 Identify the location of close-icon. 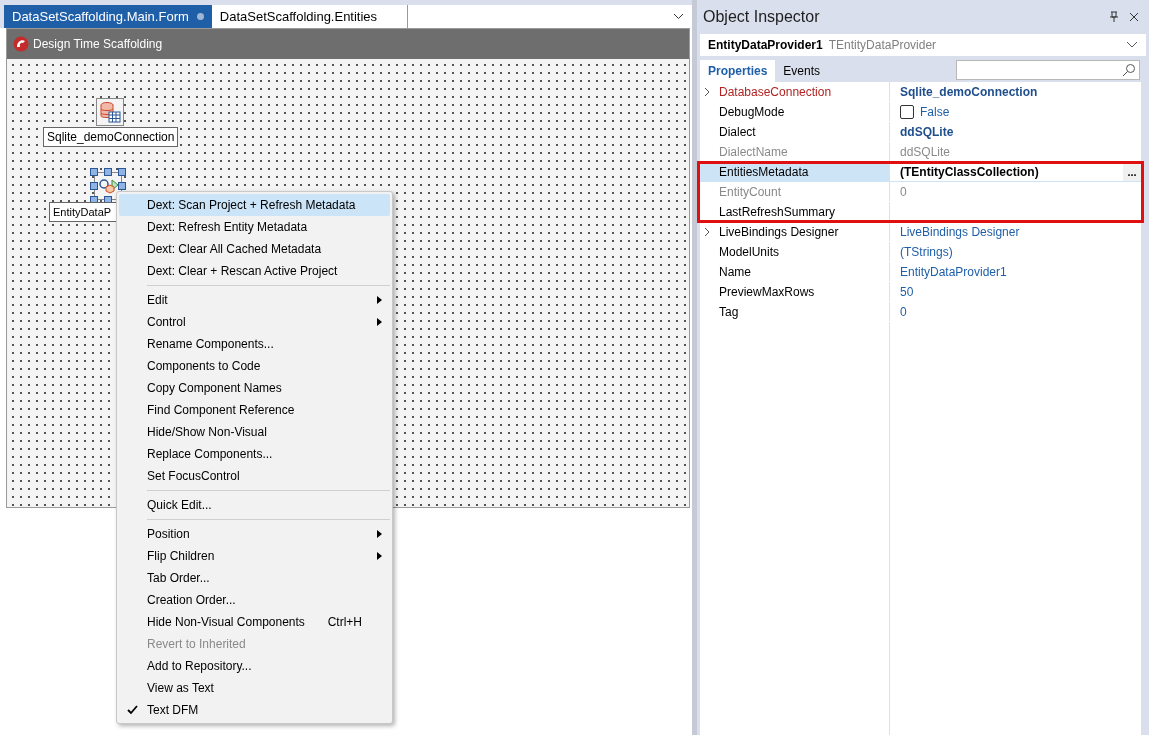
(1134, 17).